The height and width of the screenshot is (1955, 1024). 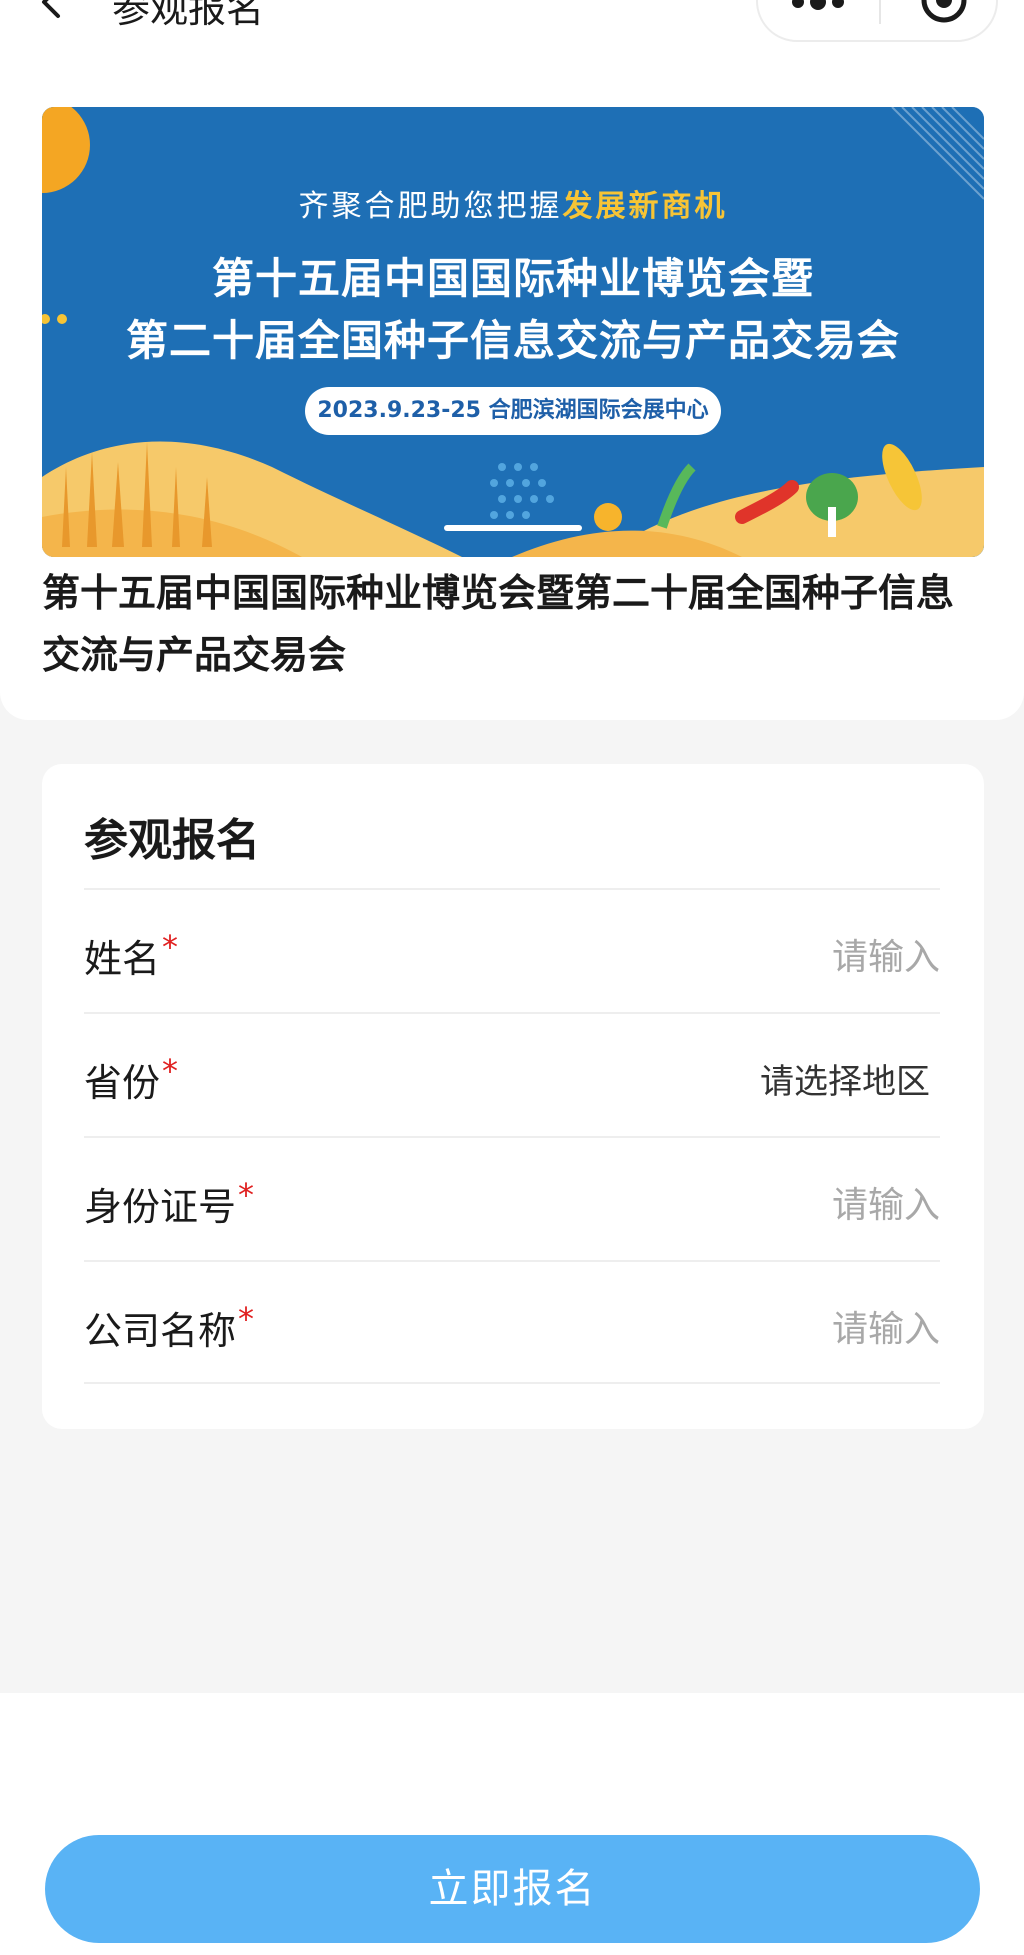 What do you see at coordinates (513, 528) in the screenshot?
I see `carousel-indicator` at bounding box center [513, 528].